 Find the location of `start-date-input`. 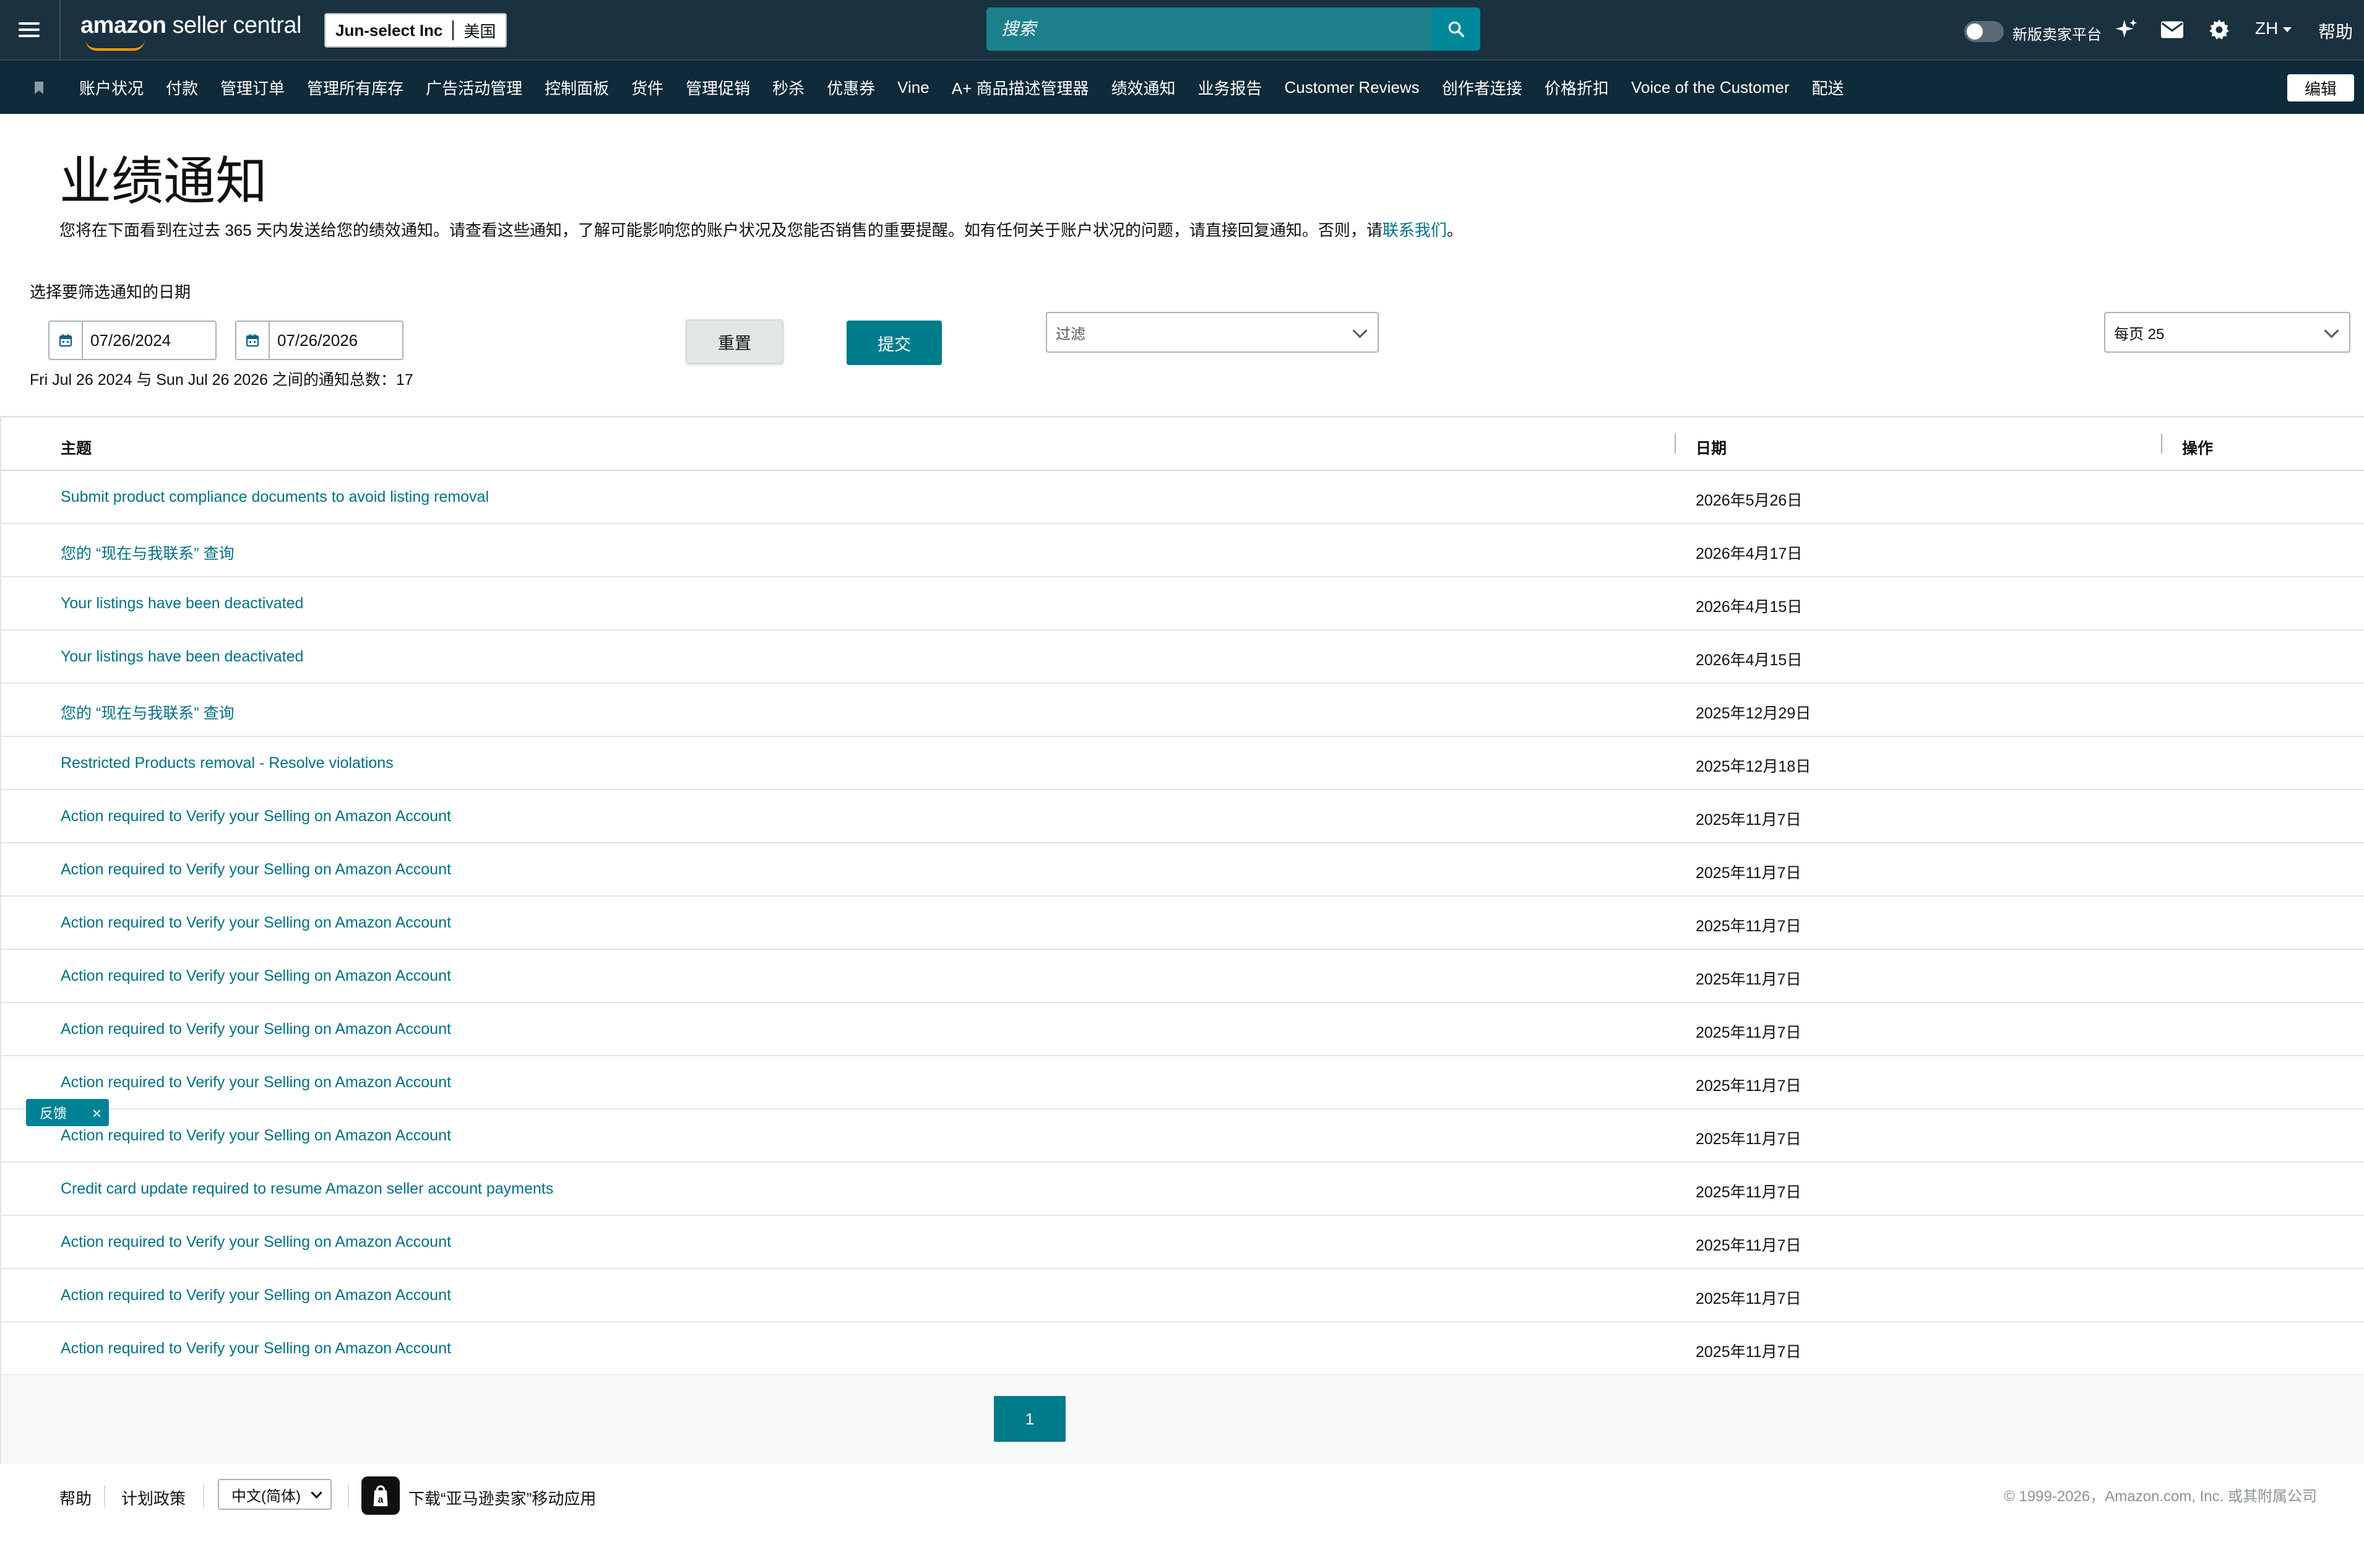

start-date-input is located at coordinates (149, 340).